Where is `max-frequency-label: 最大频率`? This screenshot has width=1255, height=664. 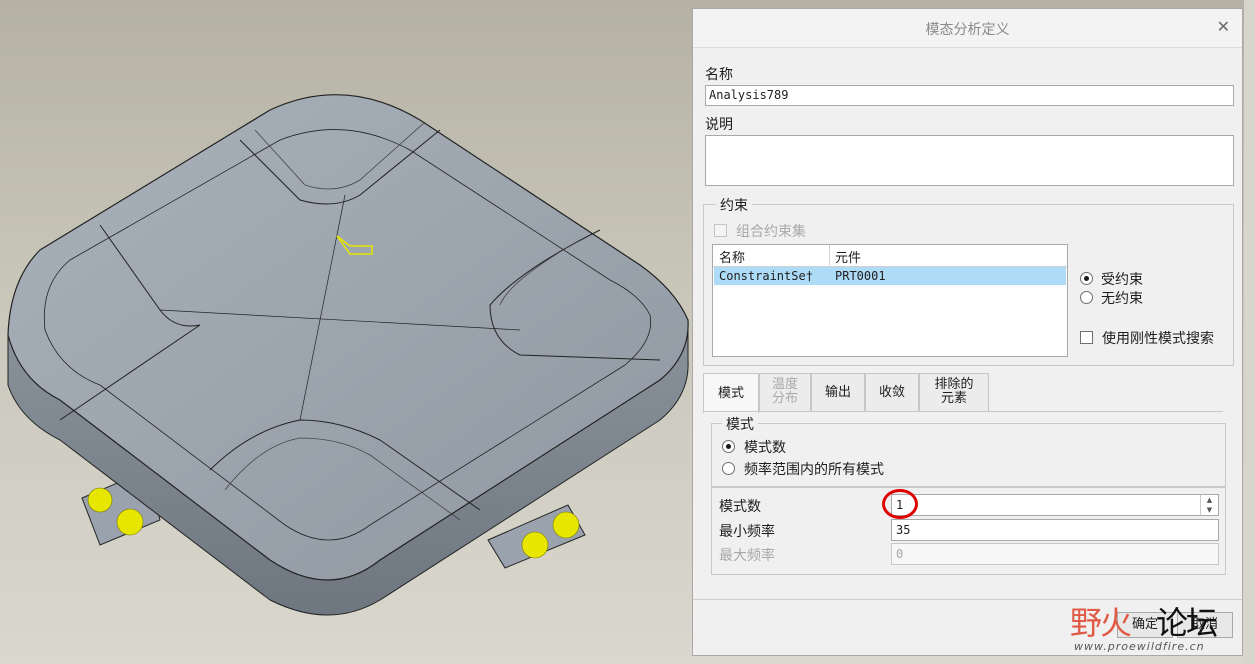 max-frequency-label: 最大频率 is located at coordinates (747, 556).